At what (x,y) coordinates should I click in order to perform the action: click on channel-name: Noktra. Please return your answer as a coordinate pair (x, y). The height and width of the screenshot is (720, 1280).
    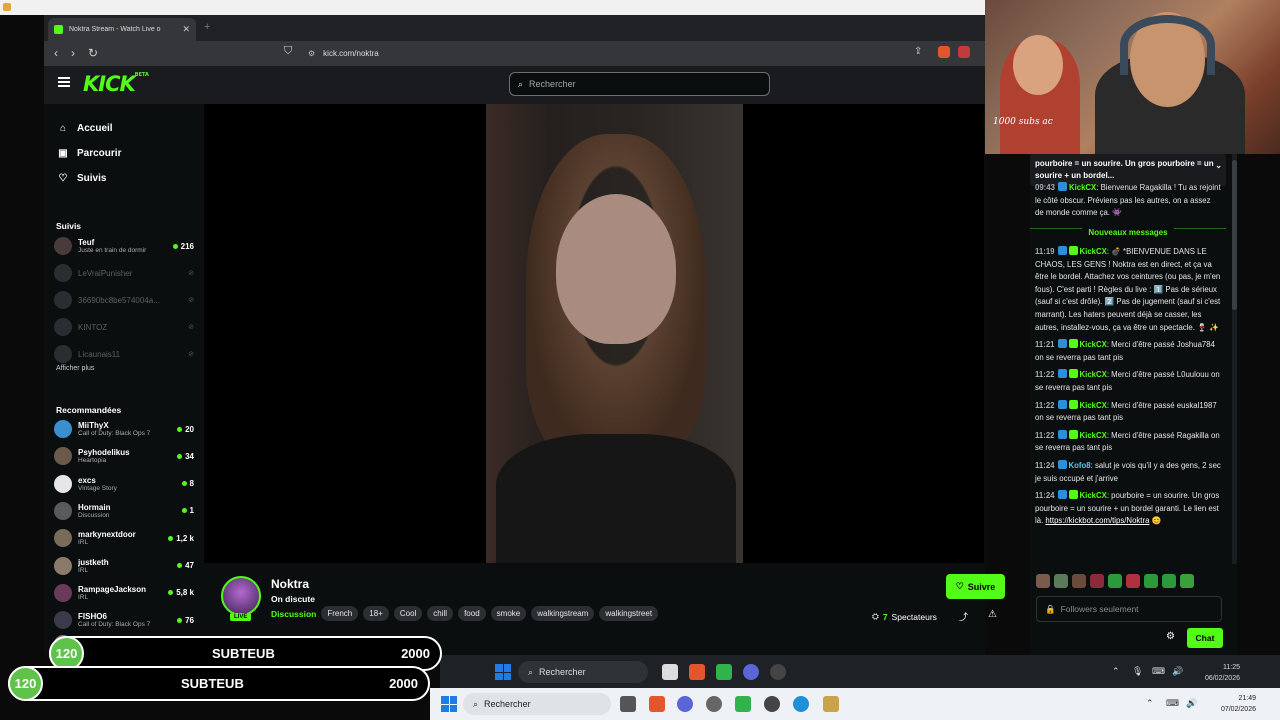
    Looking at the image, I should click on (290, 584).